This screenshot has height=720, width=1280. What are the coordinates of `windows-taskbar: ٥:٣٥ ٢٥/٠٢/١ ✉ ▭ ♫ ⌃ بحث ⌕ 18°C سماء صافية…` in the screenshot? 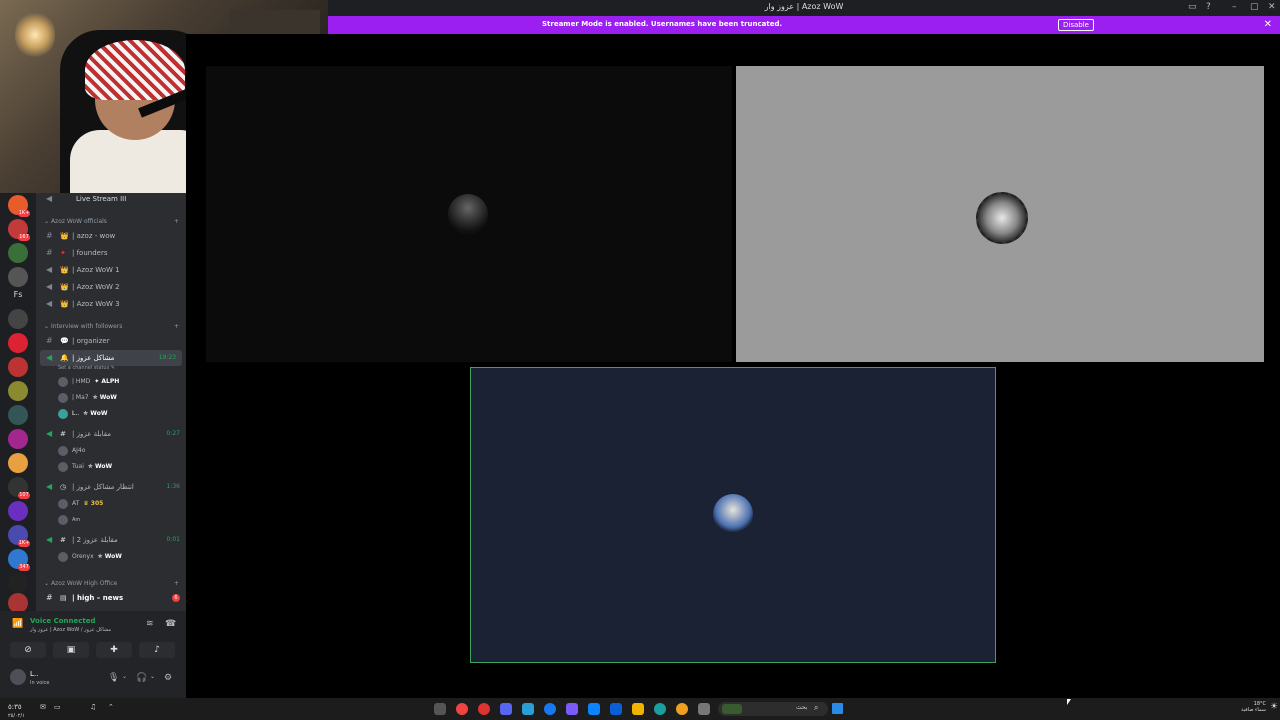 It's located at (640, 709).